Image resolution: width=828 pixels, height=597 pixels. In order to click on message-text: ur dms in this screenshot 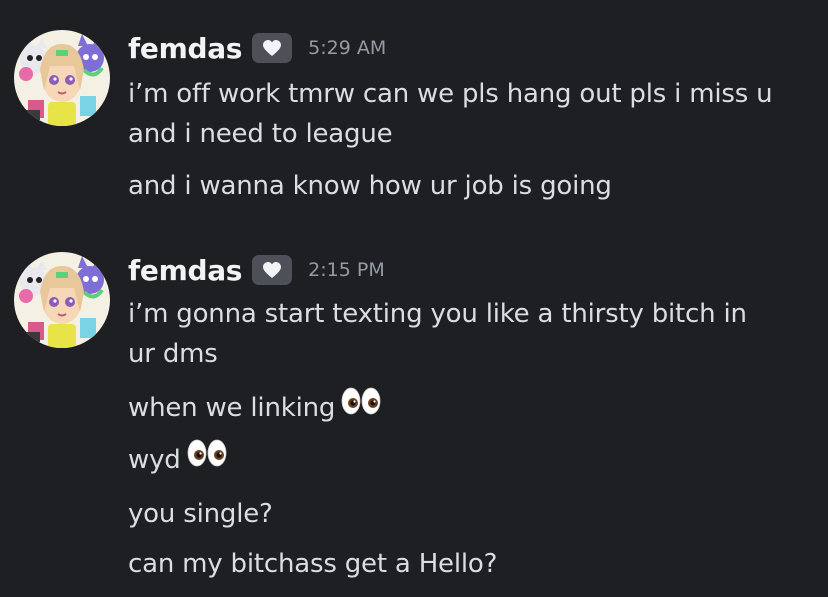, I will do `click(173, 354)`.